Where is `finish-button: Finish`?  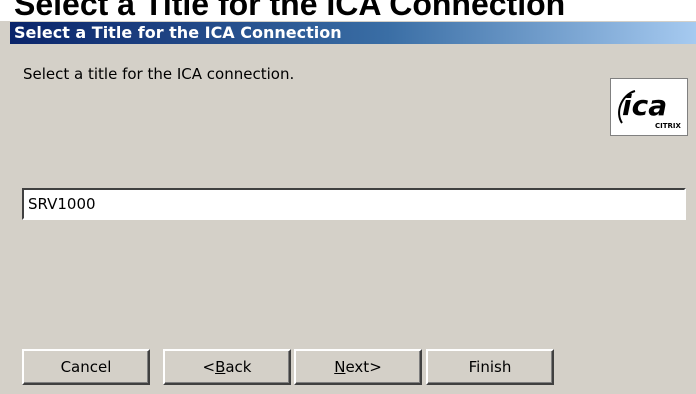 finish-button: Finish is located at coordinates (490, 367).